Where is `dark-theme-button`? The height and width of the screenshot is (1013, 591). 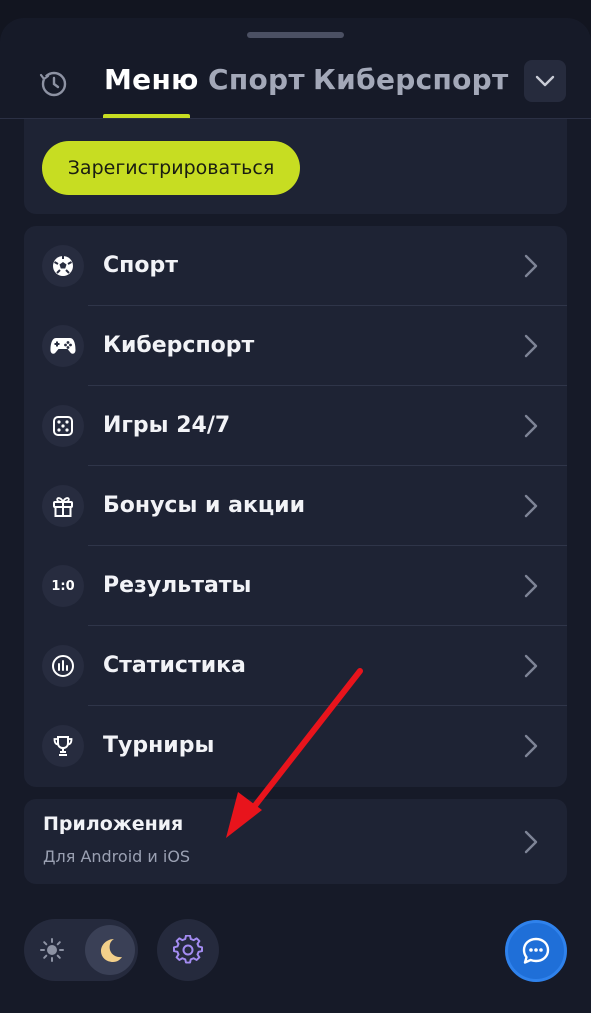
dark-theme-button is located at coordinates (110, 950).